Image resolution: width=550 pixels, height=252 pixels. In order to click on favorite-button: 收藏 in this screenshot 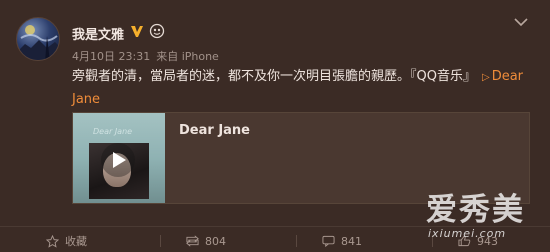, I will do `click(66, 241)`.